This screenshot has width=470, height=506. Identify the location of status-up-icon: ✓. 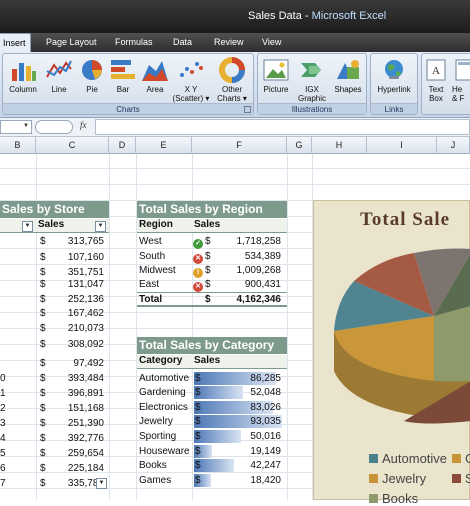
(198, 242).